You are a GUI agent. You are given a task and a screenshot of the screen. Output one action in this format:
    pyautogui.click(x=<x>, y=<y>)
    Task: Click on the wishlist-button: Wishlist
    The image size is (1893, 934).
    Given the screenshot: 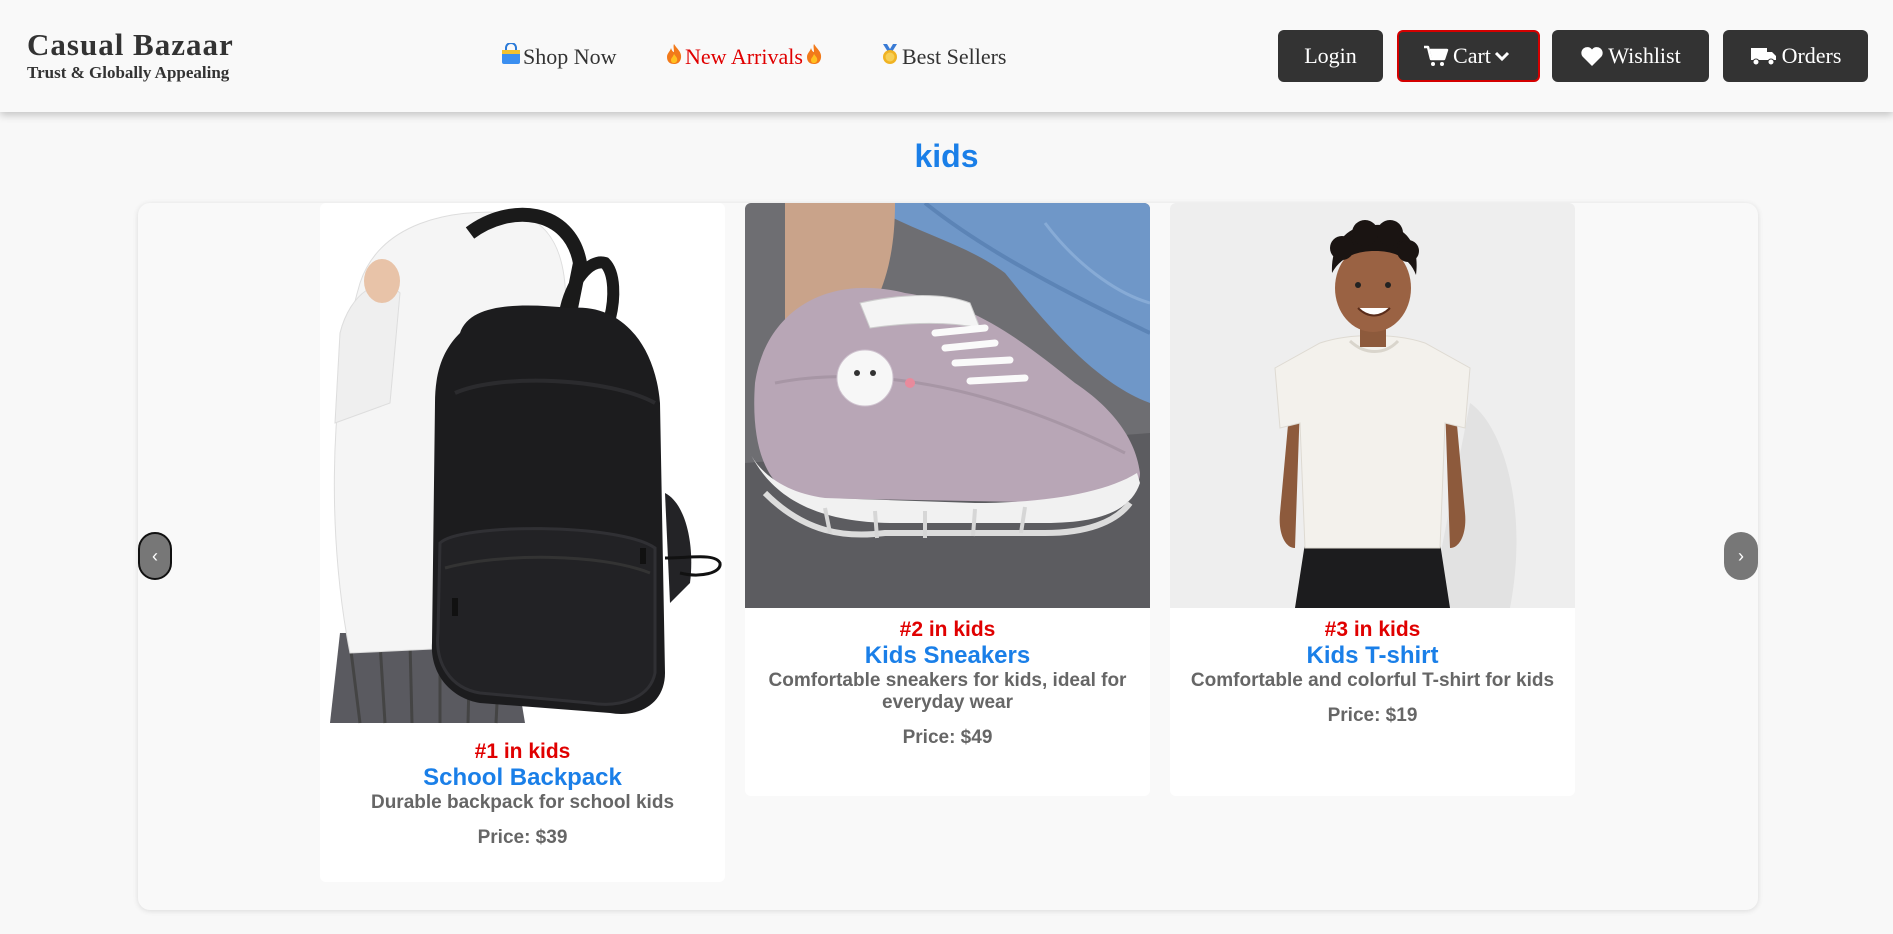 What is the action you would take?
    pyautogui.click(x=1630, y=56)
    